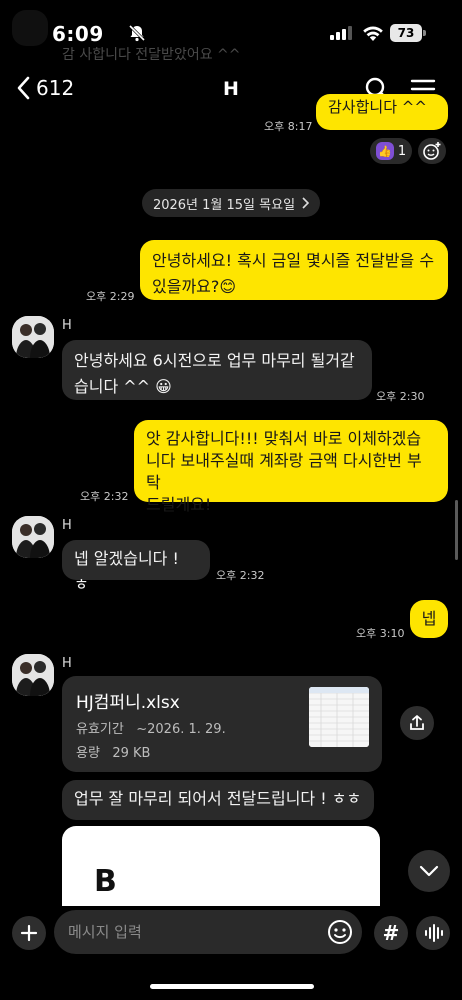  I want to click on status-bar: 감 사합니다 전달받았어요 ^^ 6:09 73, so click(231, 31).